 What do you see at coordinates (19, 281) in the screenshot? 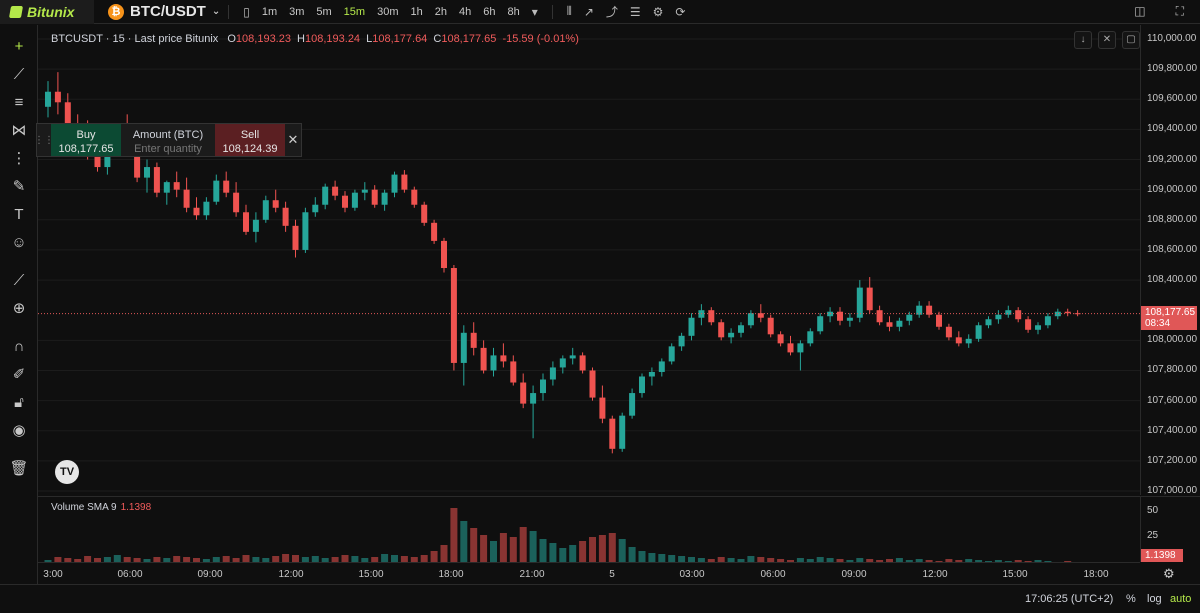
I see `ruler-icon: ⟋` at bounding box center [19, 281].